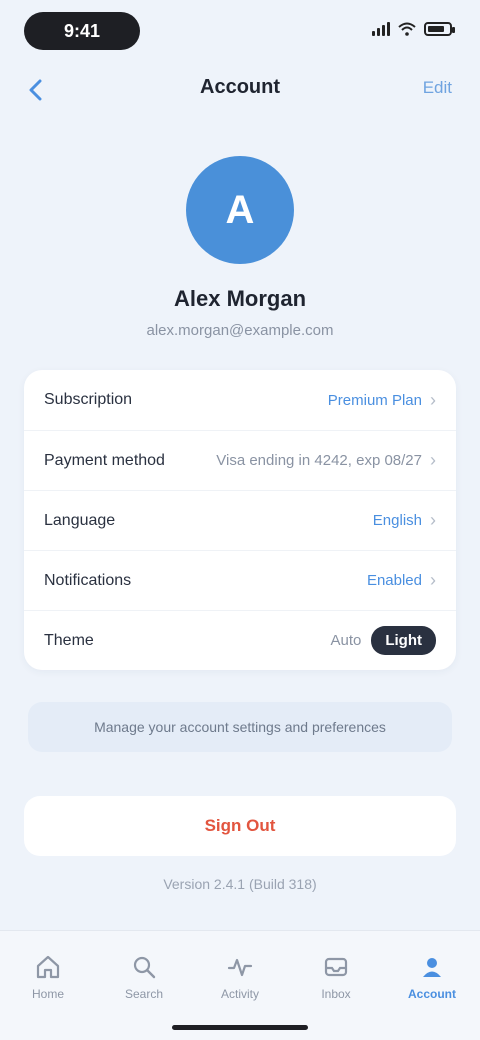 This screenshot has height=1040, width=480. What do you see at coordinates (240, 210) in the screenshot?
I see `avatar: A` at bounding box center [240, 210].